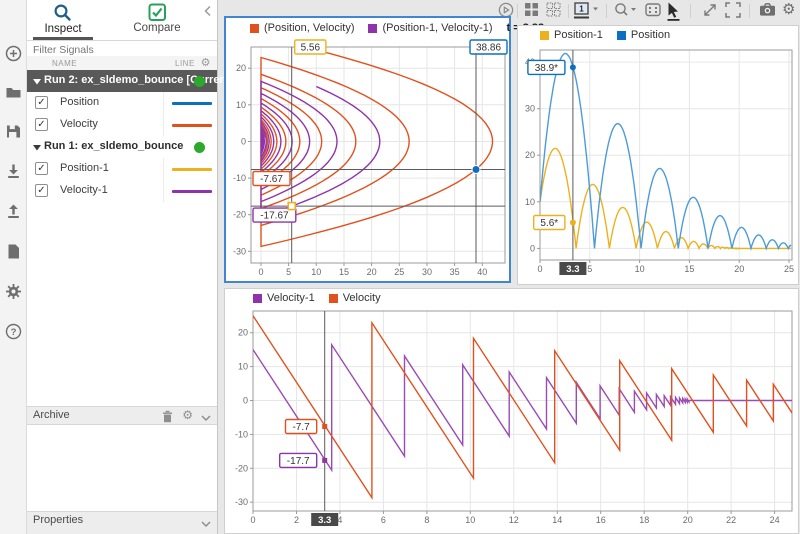 This screenshot has width=800, height=534. Describe the element at coordinates (291, 298) in the screenshot. I see `legend-label: Velocity-1` at that location.